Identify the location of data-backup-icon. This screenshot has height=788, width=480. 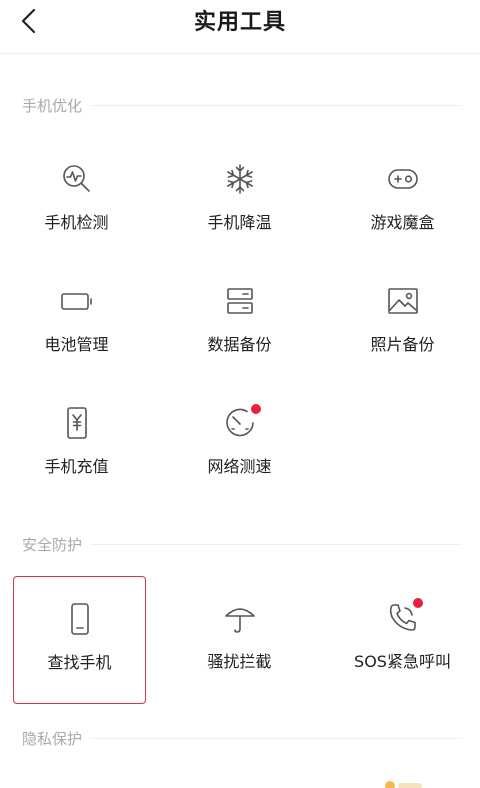
(240, 301).